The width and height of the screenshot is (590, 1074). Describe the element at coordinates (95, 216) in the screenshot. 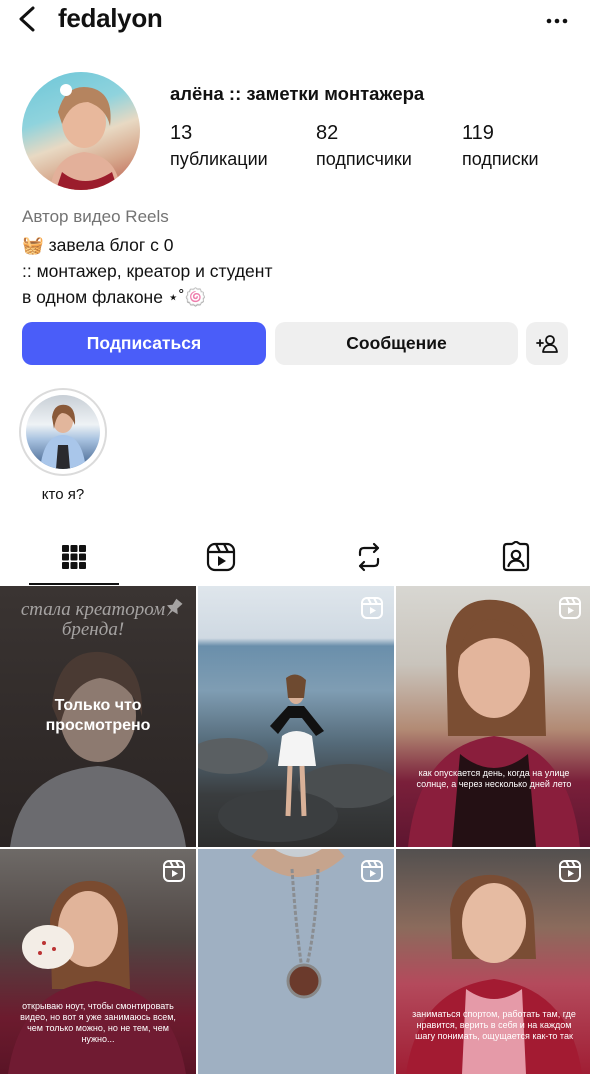

I see `profile-category: Автор видео Reels` at that location.